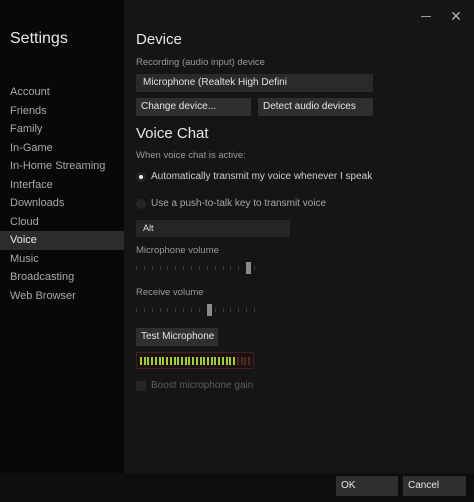 Image resolution: width=474 pixels, height=502 pixels. What do you see at coordinates (200, 62) in the screenshot?
I see `recording-device-label: Recording (audio input) device` at bounding box center [200, 62].